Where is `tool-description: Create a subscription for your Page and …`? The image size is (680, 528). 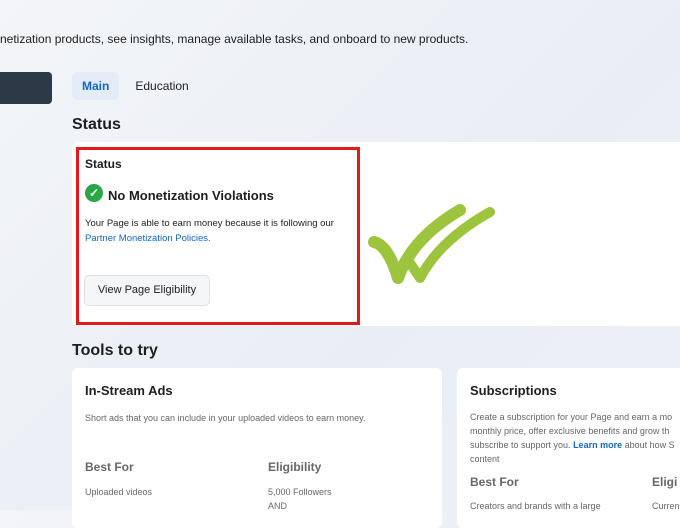
tool-description: Create a subscription for your Page and … is located at coordinates (572, 438).